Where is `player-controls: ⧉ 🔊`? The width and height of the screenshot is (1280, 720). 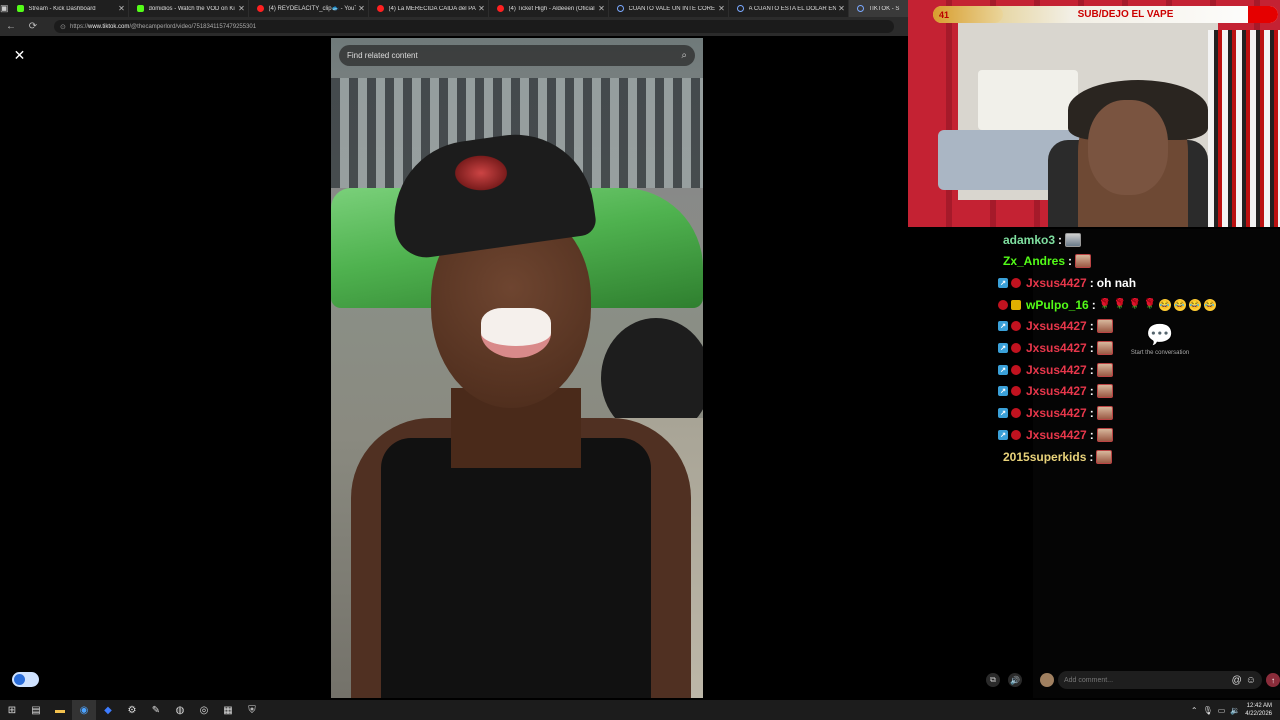 player-controls: ⧉ 🔊 is located at coordinates (1014, 680).